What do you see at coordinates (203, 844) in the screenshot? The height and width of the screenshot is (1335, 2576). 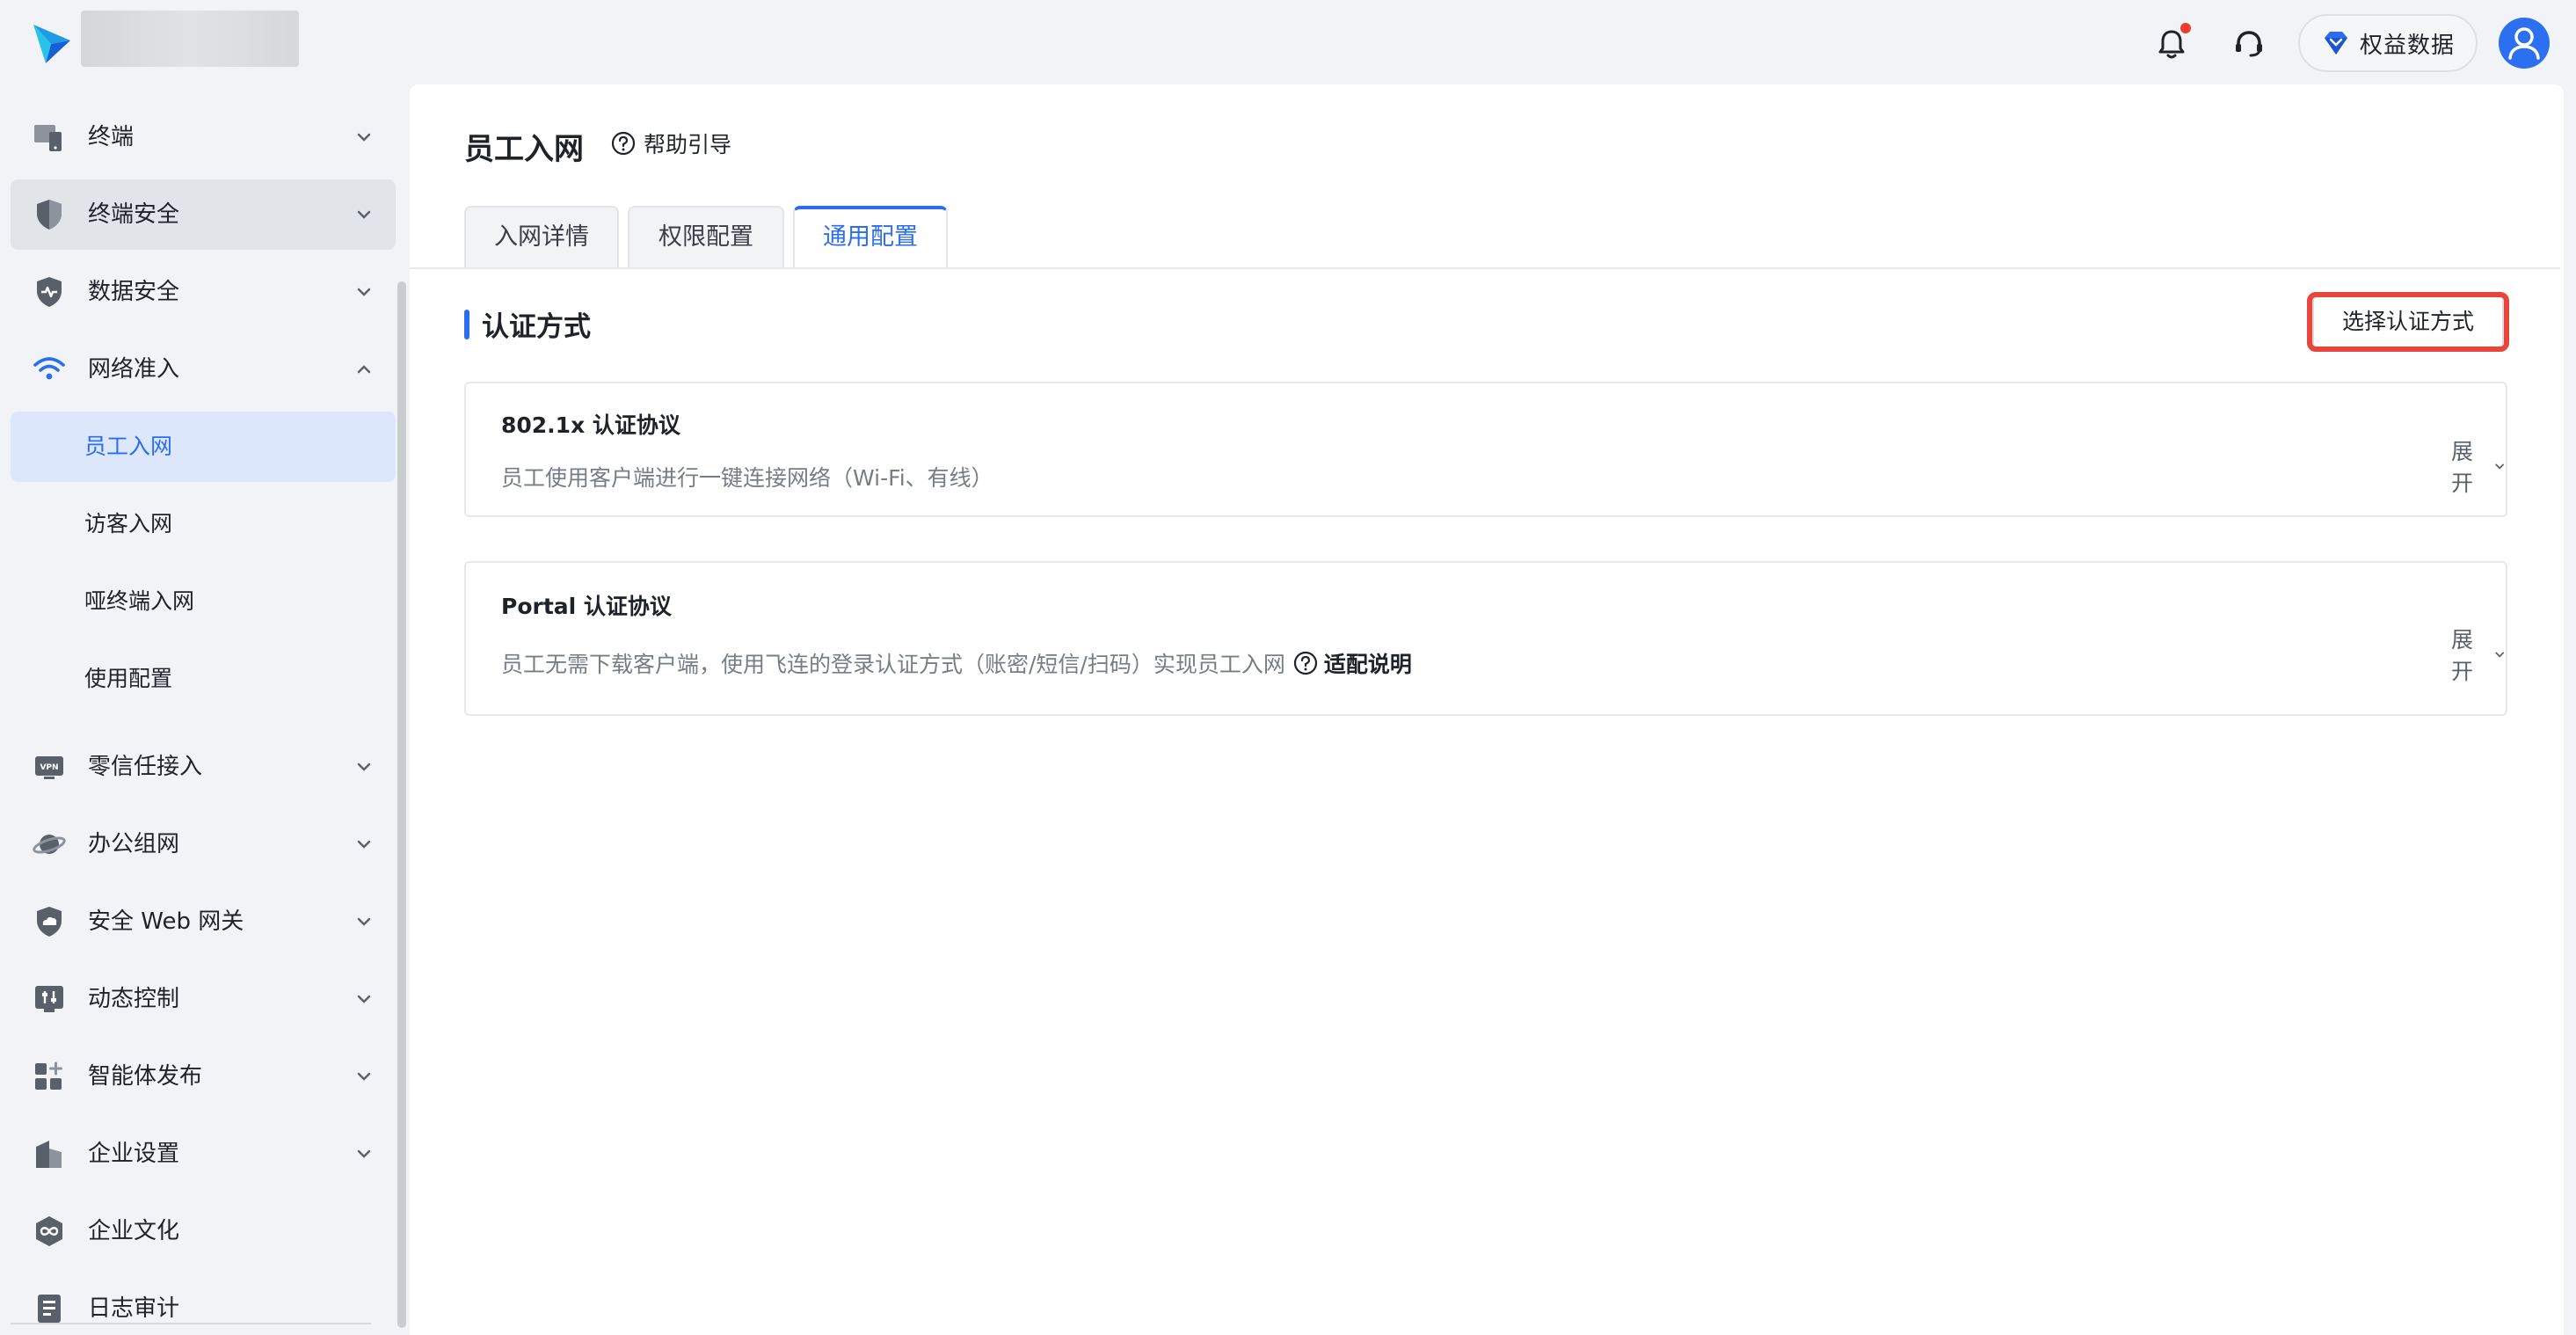 I see `sidebar-item-office-network: 办公组网` at bounding box center [203, 844].